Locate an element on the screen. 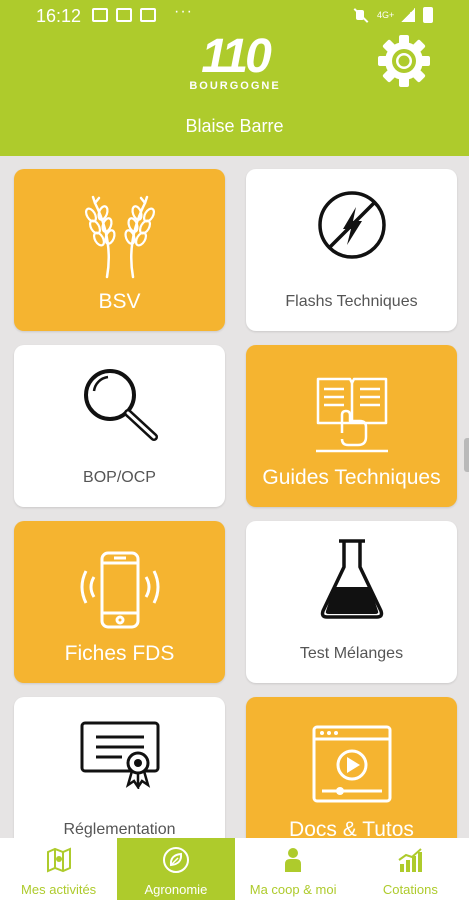 This screenshot has width=469, height=900. tile-reglementation: Réglementation is located at coordinates (119, 778).